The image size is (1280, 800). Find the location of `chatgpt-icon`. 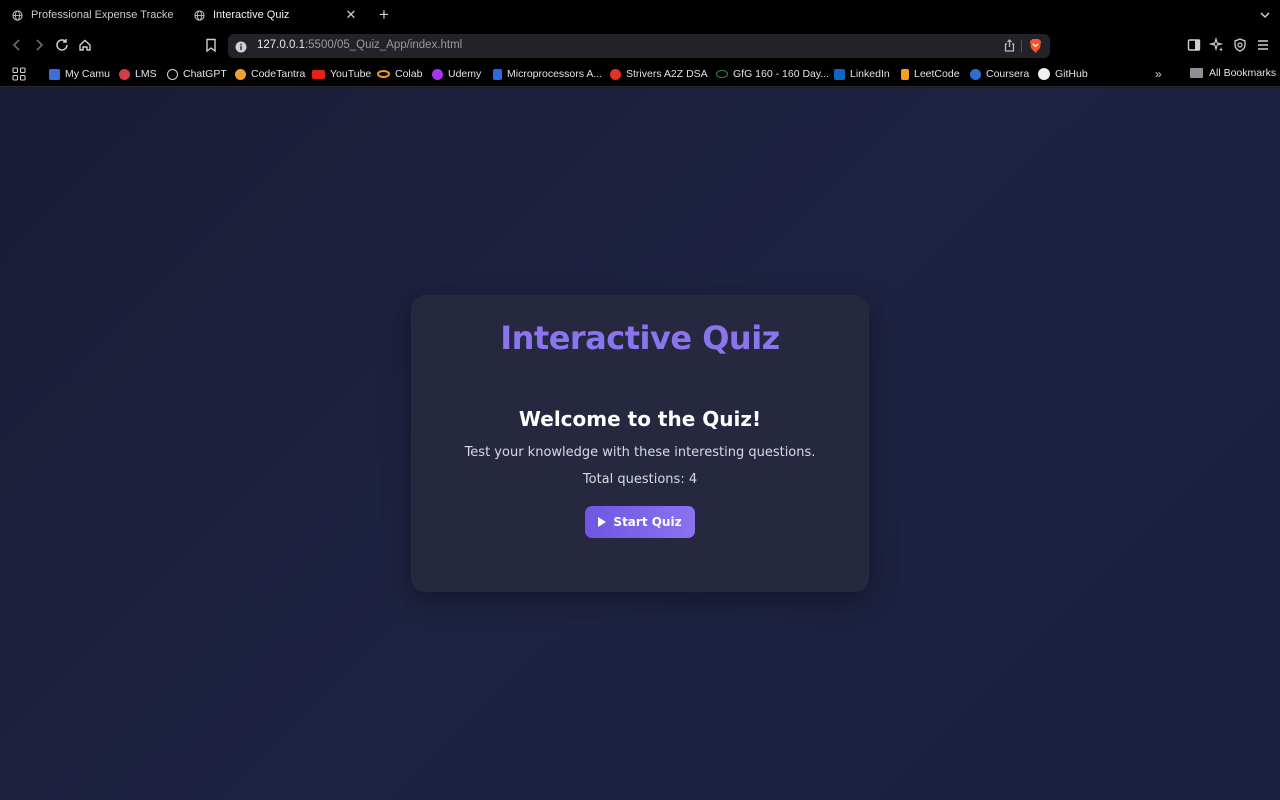

chatgpt-icon is located at coordinates (172, 74).